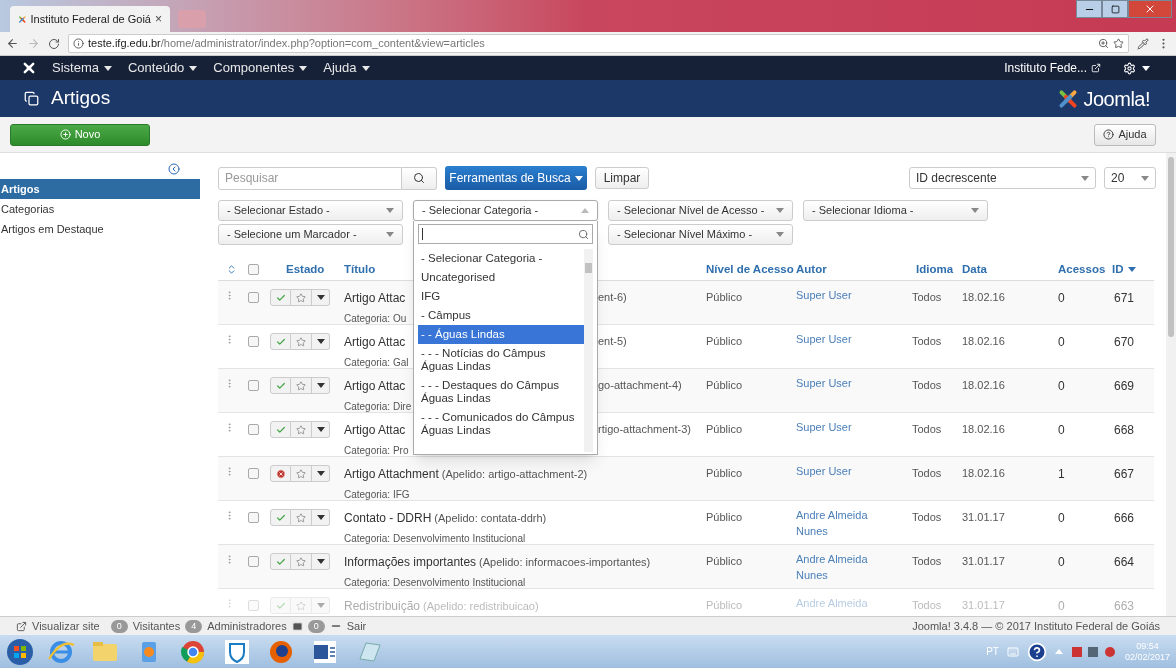 The image size is (1176, 668). What do you see at coordinates (516, 178) in the screenshot?
I see `search-tools-button: Ferramentas de Busca` at bounding box center [516, 178].